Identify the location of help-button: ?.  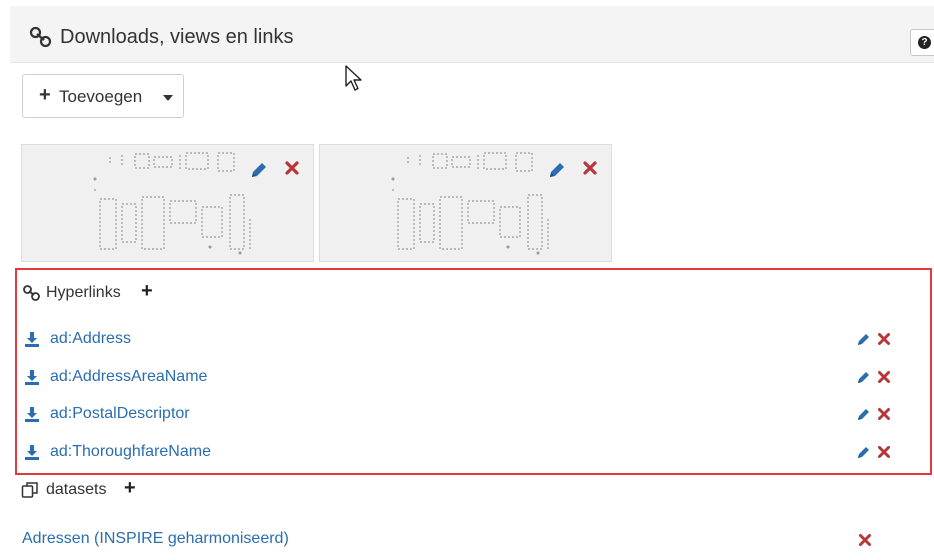
(922, 42).